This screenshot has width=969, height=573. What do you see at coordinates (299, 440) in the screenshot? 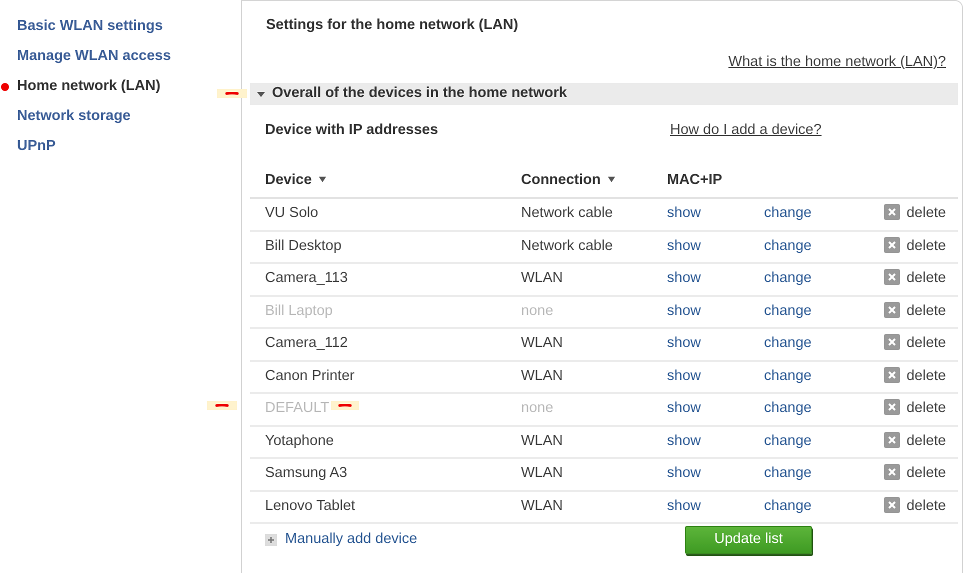
I see `table-cell: Yotaphone` at bounding box center [299, 440].